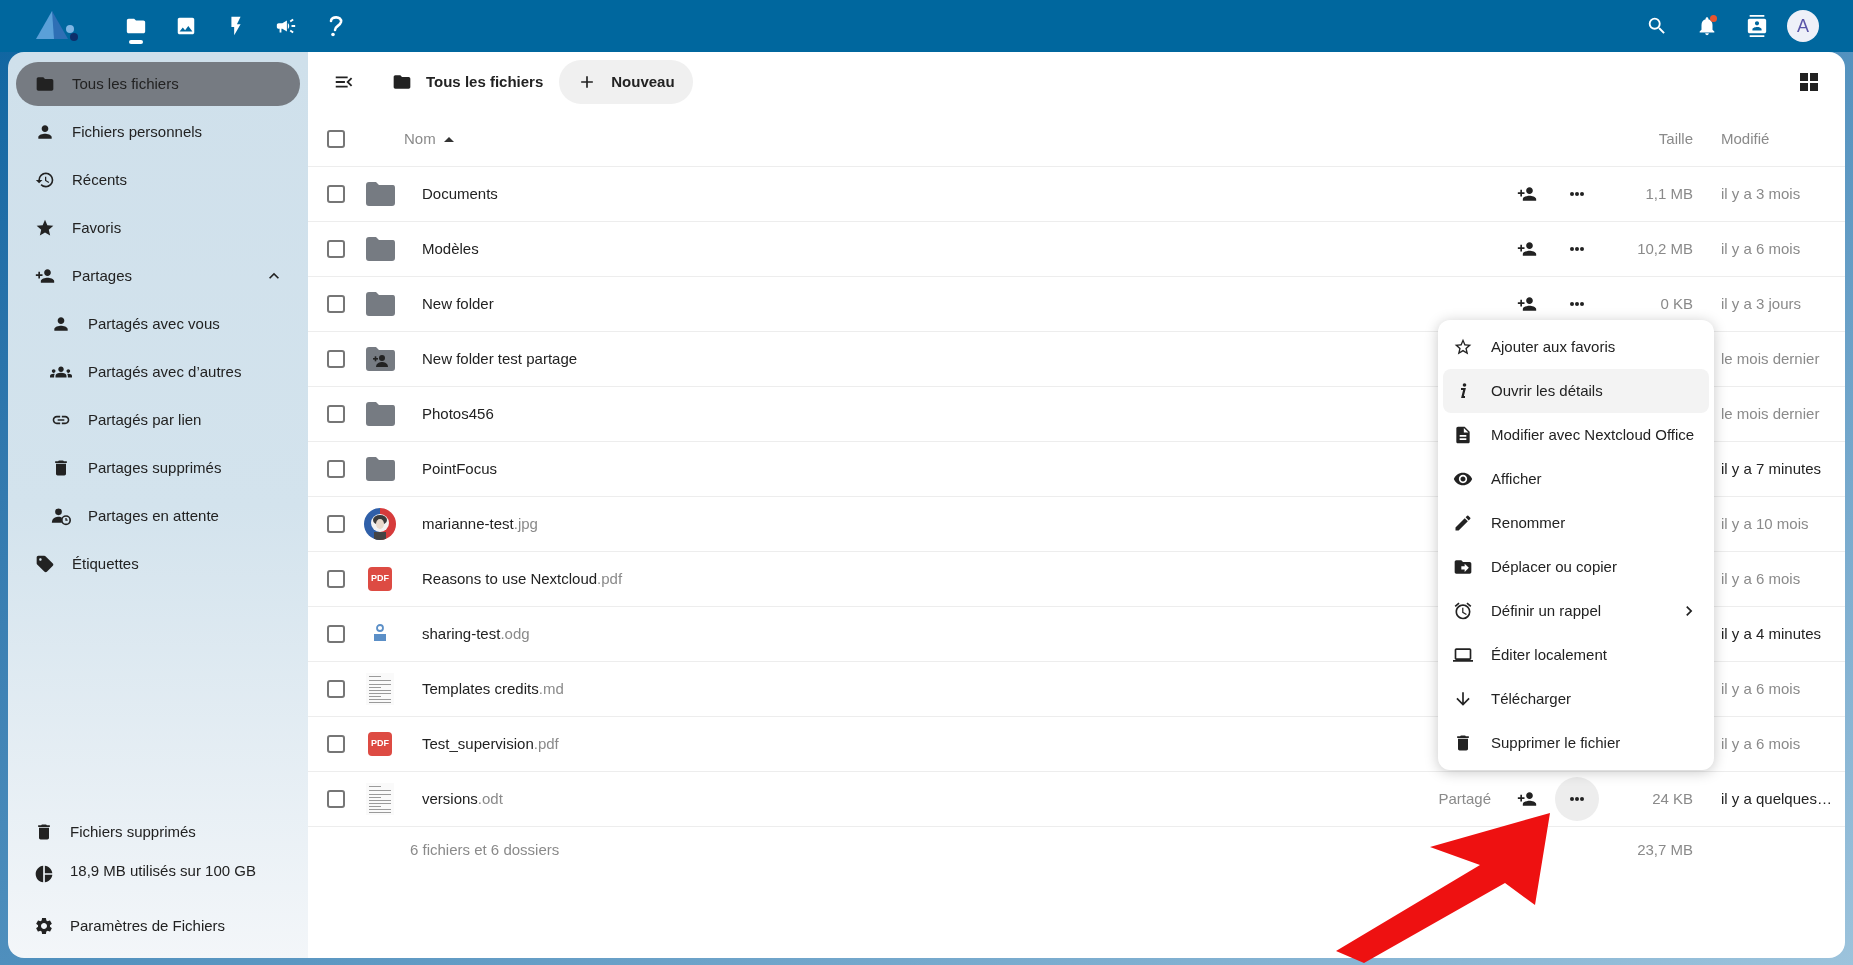 The width and height of the screenshot is (1853, 965). I want to click on file-name: Documents, so click(460, 194).